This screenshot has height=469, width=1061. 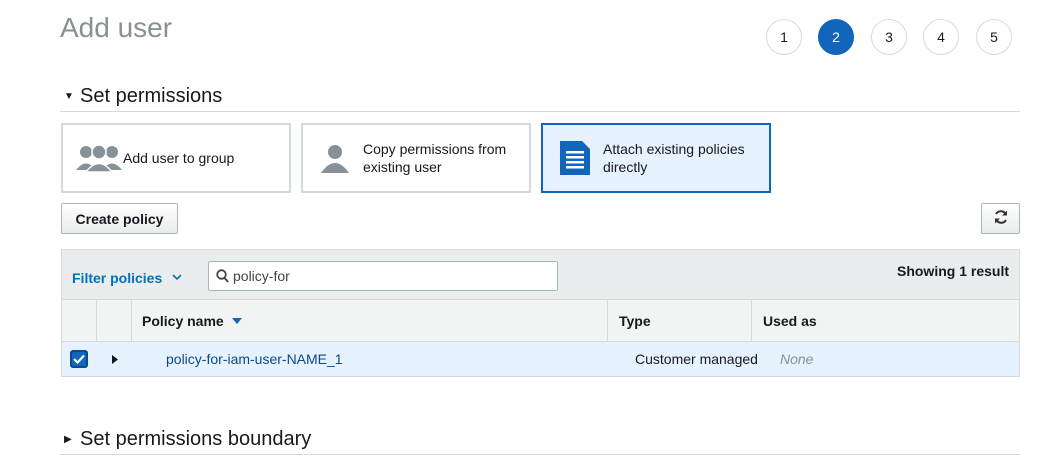 I want to click on step-2: 2, so click(x=836, y=37).